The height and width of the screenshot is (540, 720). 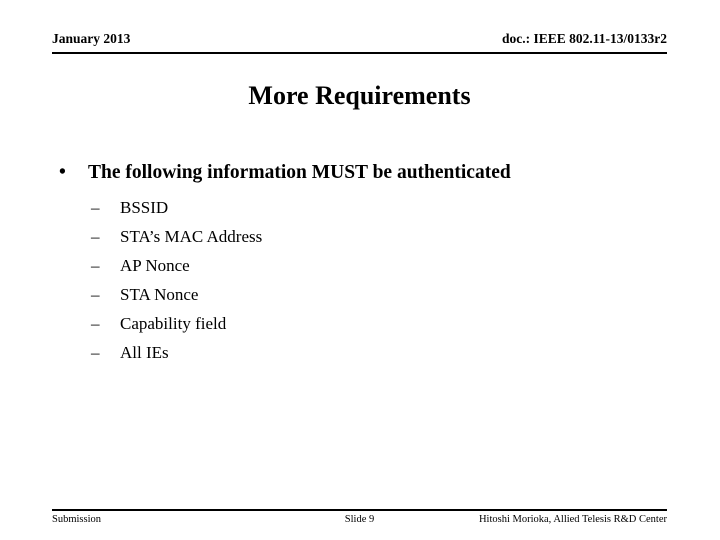 I want to click on bullet-level2-ap-nonce: – AP Nonce, so click(x=362, y=265).